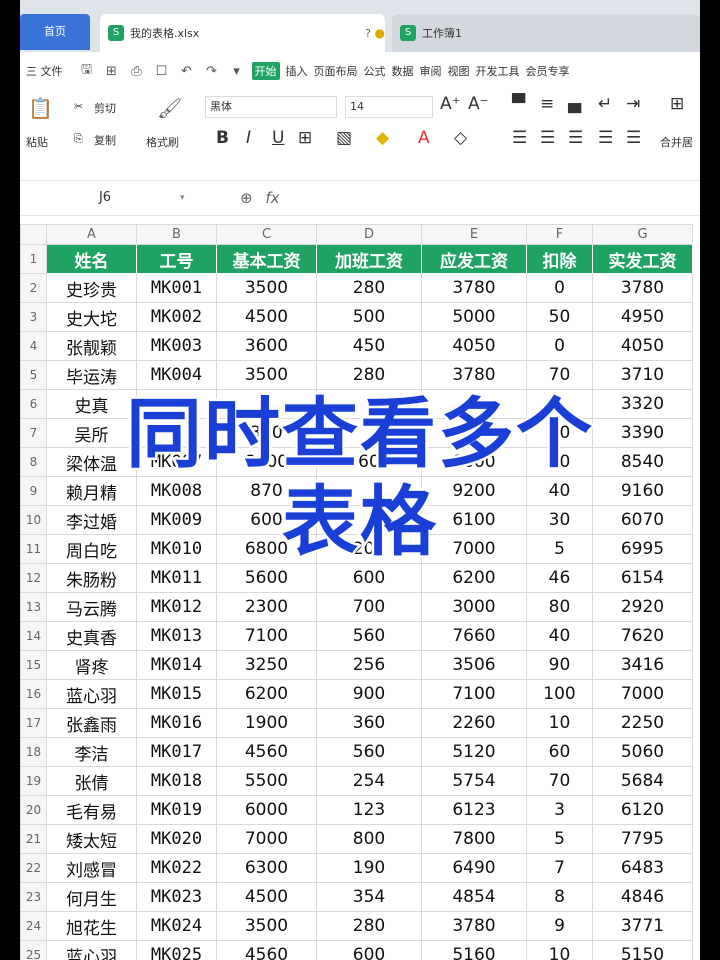 Image resolution: width=720 pixels, height=960 pixels. What do you see at coordinates (137, 71) in the screenshot?
I see `print-icon: ⎙` at bounding box center [137, 71].